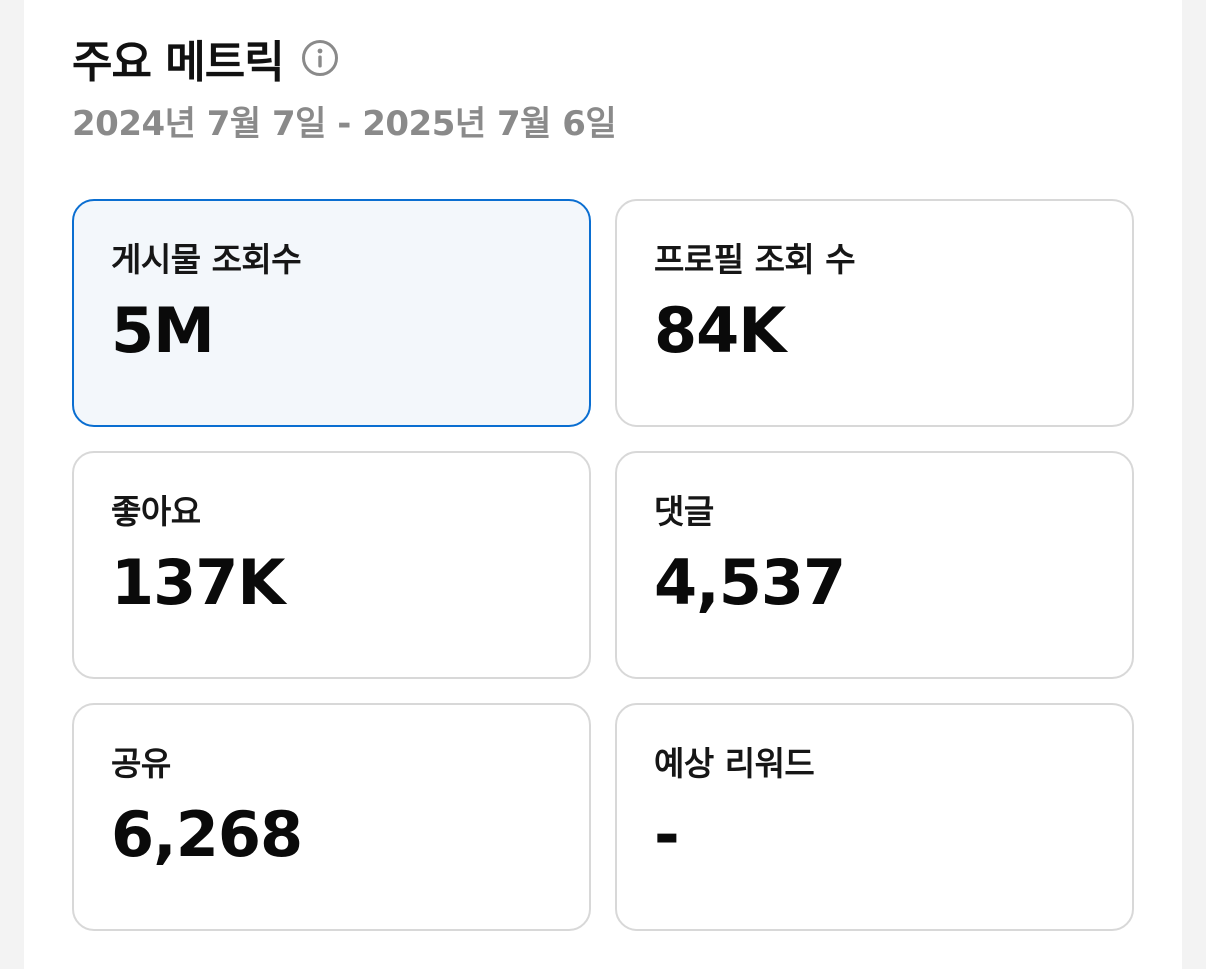 Image resolution: width=1206 pixels, height=969 pixels. What do you see at coordinates (331, 817) in the screenshot?
I see `metric-card-shares: 공유 6,268` at bounding box center [331, 817].